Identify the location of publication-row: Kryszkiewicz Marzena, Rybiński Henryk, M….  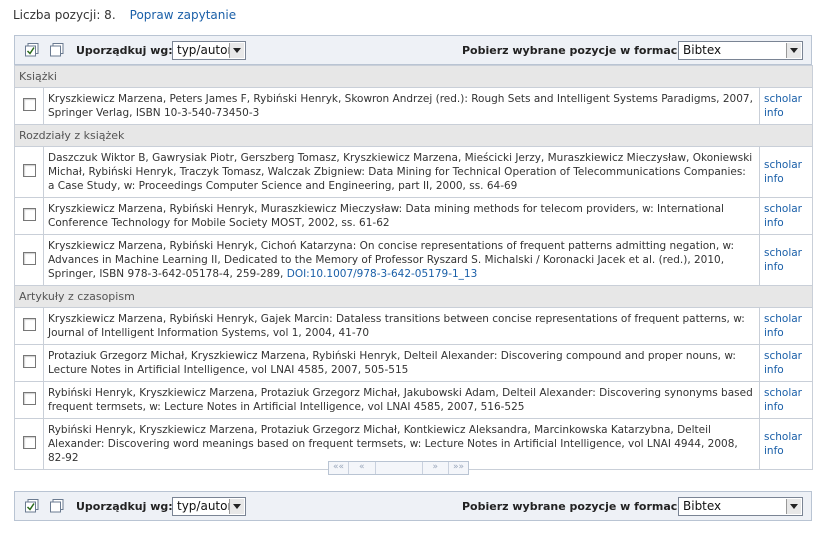
(413, 216).